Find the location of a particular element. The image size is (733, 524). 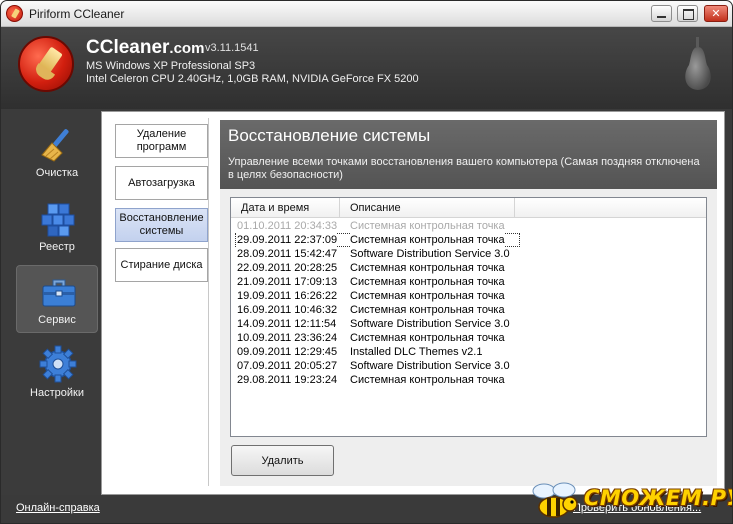

row-date: 29.08.2011 19:23:24 is located at coordinates (287, 380).